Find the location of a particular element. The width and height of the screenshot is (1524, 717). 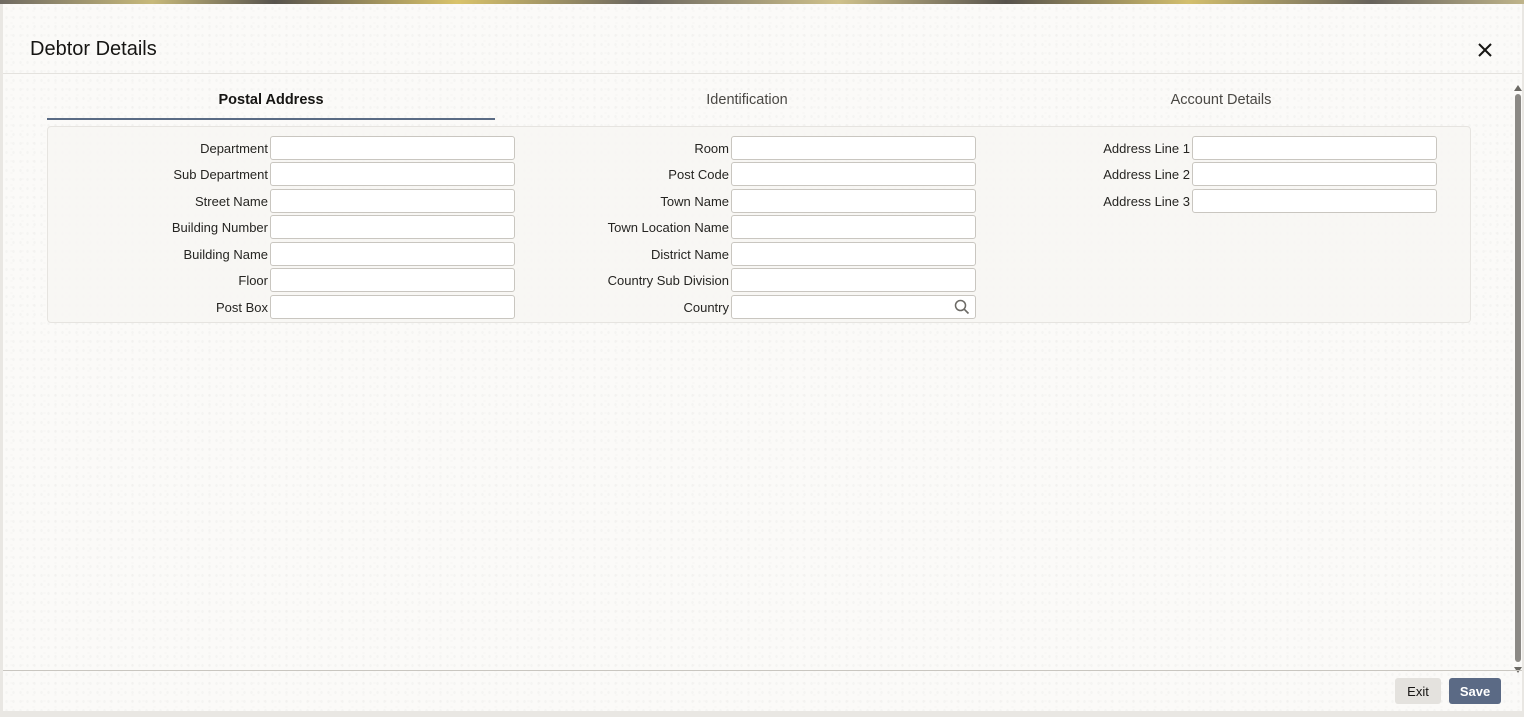

address-line-3-input is located at coordinates (1314, 201).